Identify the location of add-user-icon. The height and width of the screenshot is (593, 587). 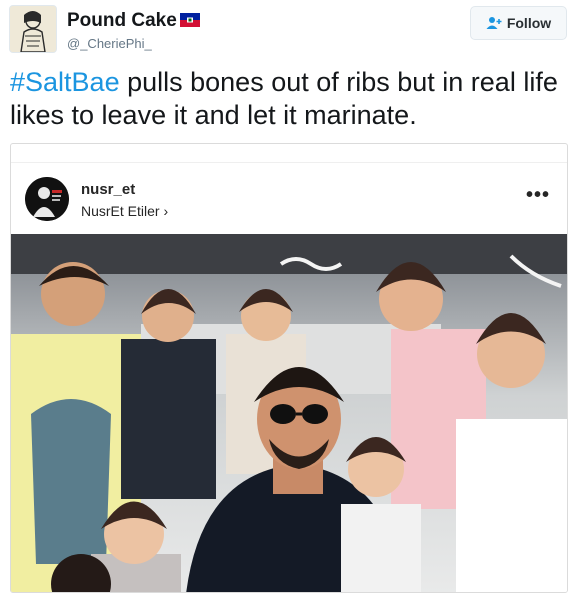
(494, 23).